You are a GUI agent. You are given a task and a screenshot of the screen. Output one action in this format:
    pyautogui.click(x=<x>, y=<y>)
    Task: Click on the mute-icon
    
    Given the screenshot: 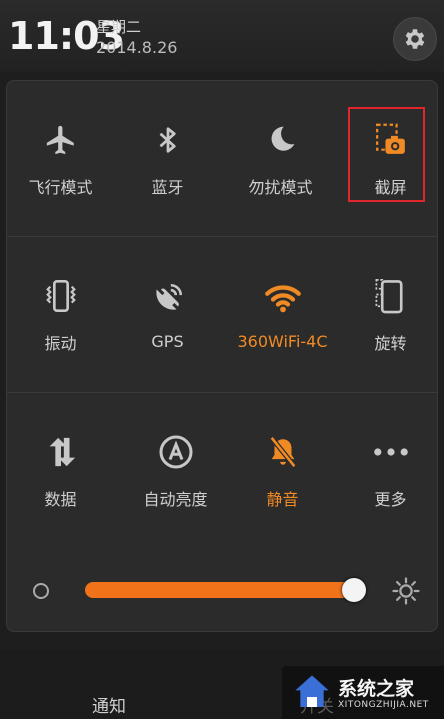 What is the action you would take?
    pyautogui.click(x=282, y=451)
    